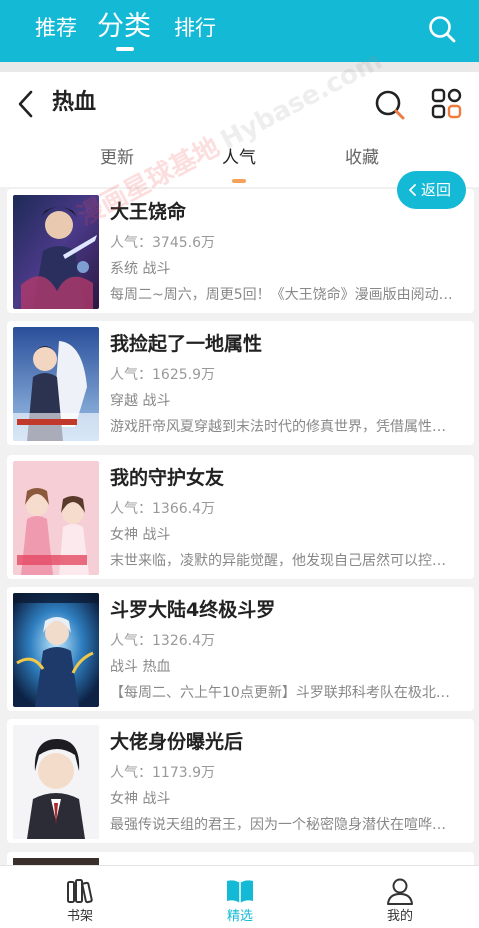 The height and width of the screenshot is (928, 479). Describe the element at coordinates (140, 667) in the screenshot. I see `comic-tags: 战斗 热血` at that location.